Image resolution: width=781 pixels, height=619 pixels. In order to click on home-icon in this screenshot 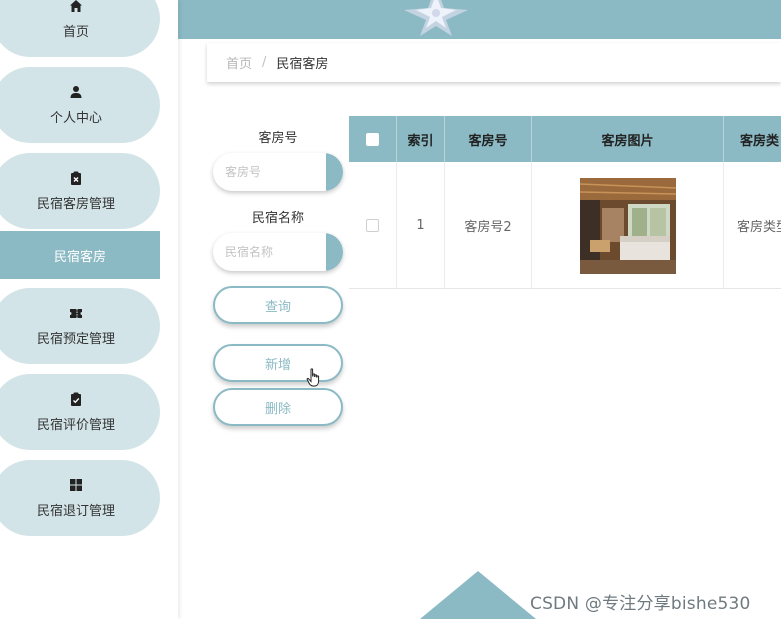, I will do `click(76, 6)`.